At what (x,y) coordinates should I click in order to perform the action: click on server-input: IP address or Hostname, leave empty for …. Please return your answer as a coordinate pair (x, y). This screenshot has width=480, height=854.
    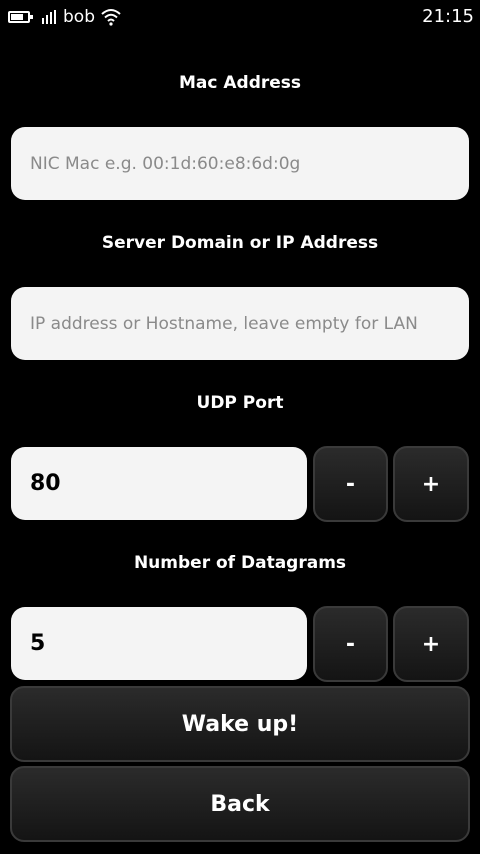
    Looking at the image, I should click on (240, 323).